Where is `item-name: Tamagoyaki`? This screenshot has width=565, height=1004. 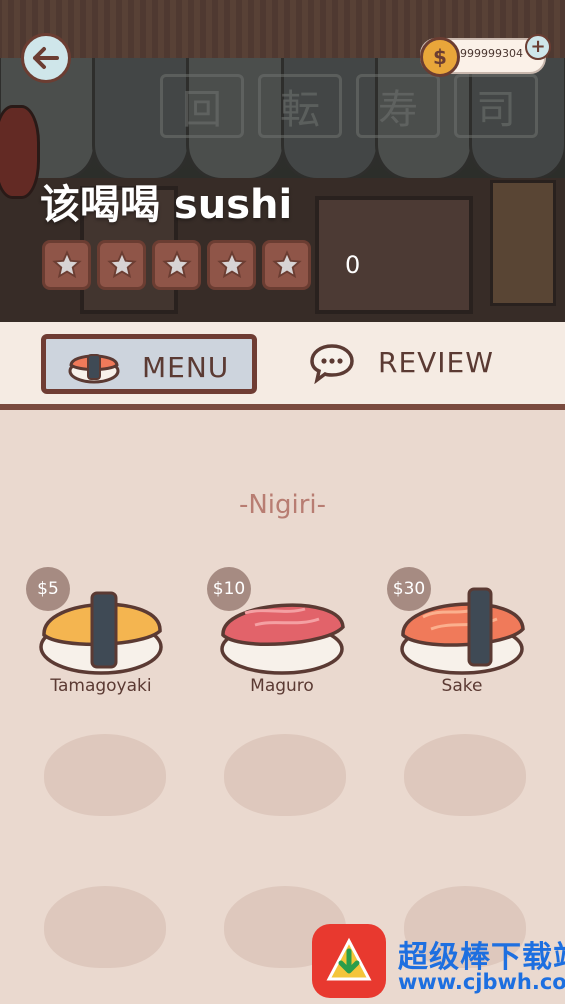 item-name: Tamagoyaki is located at coordinates (101, 686).